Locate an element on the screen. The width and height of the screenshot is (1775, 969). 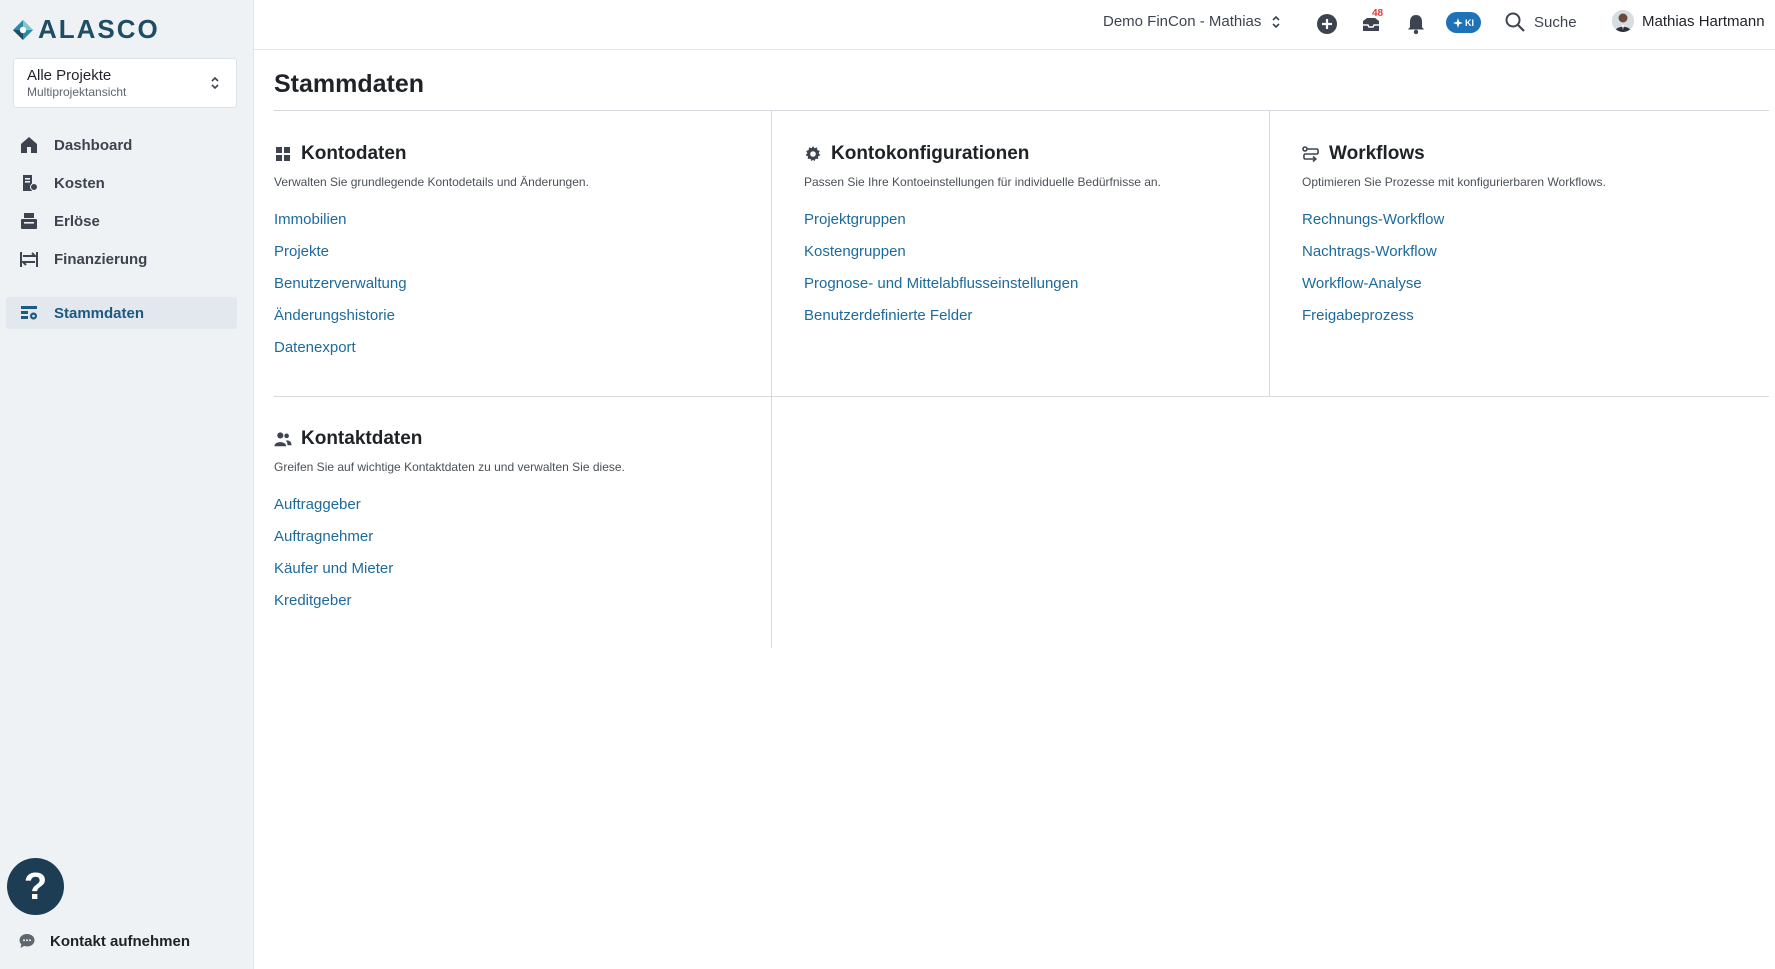
alasco-logo: ALASCO is located at coordinates (86, 29).